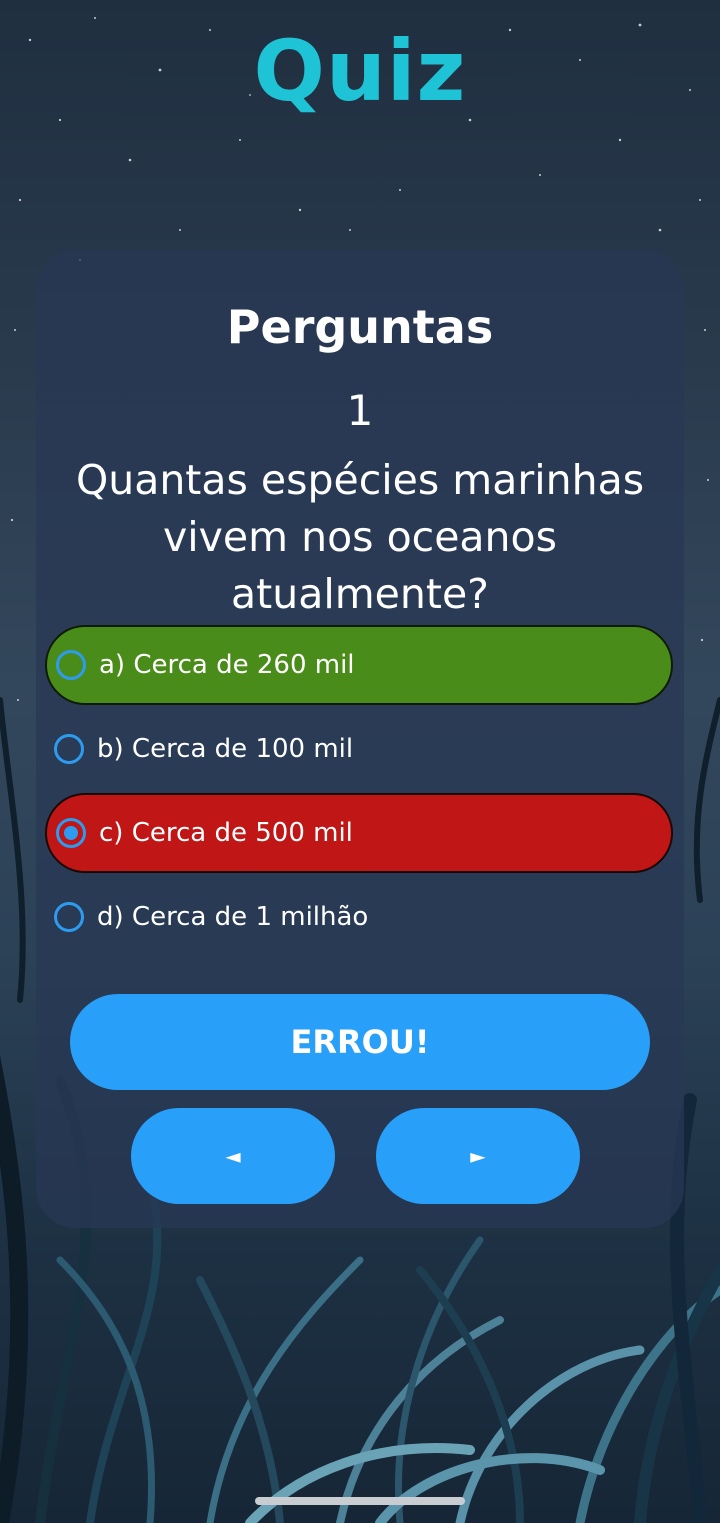 This screenshot has height=1523, width=720. I want to click on next-button: ►, so click(478, 1156).